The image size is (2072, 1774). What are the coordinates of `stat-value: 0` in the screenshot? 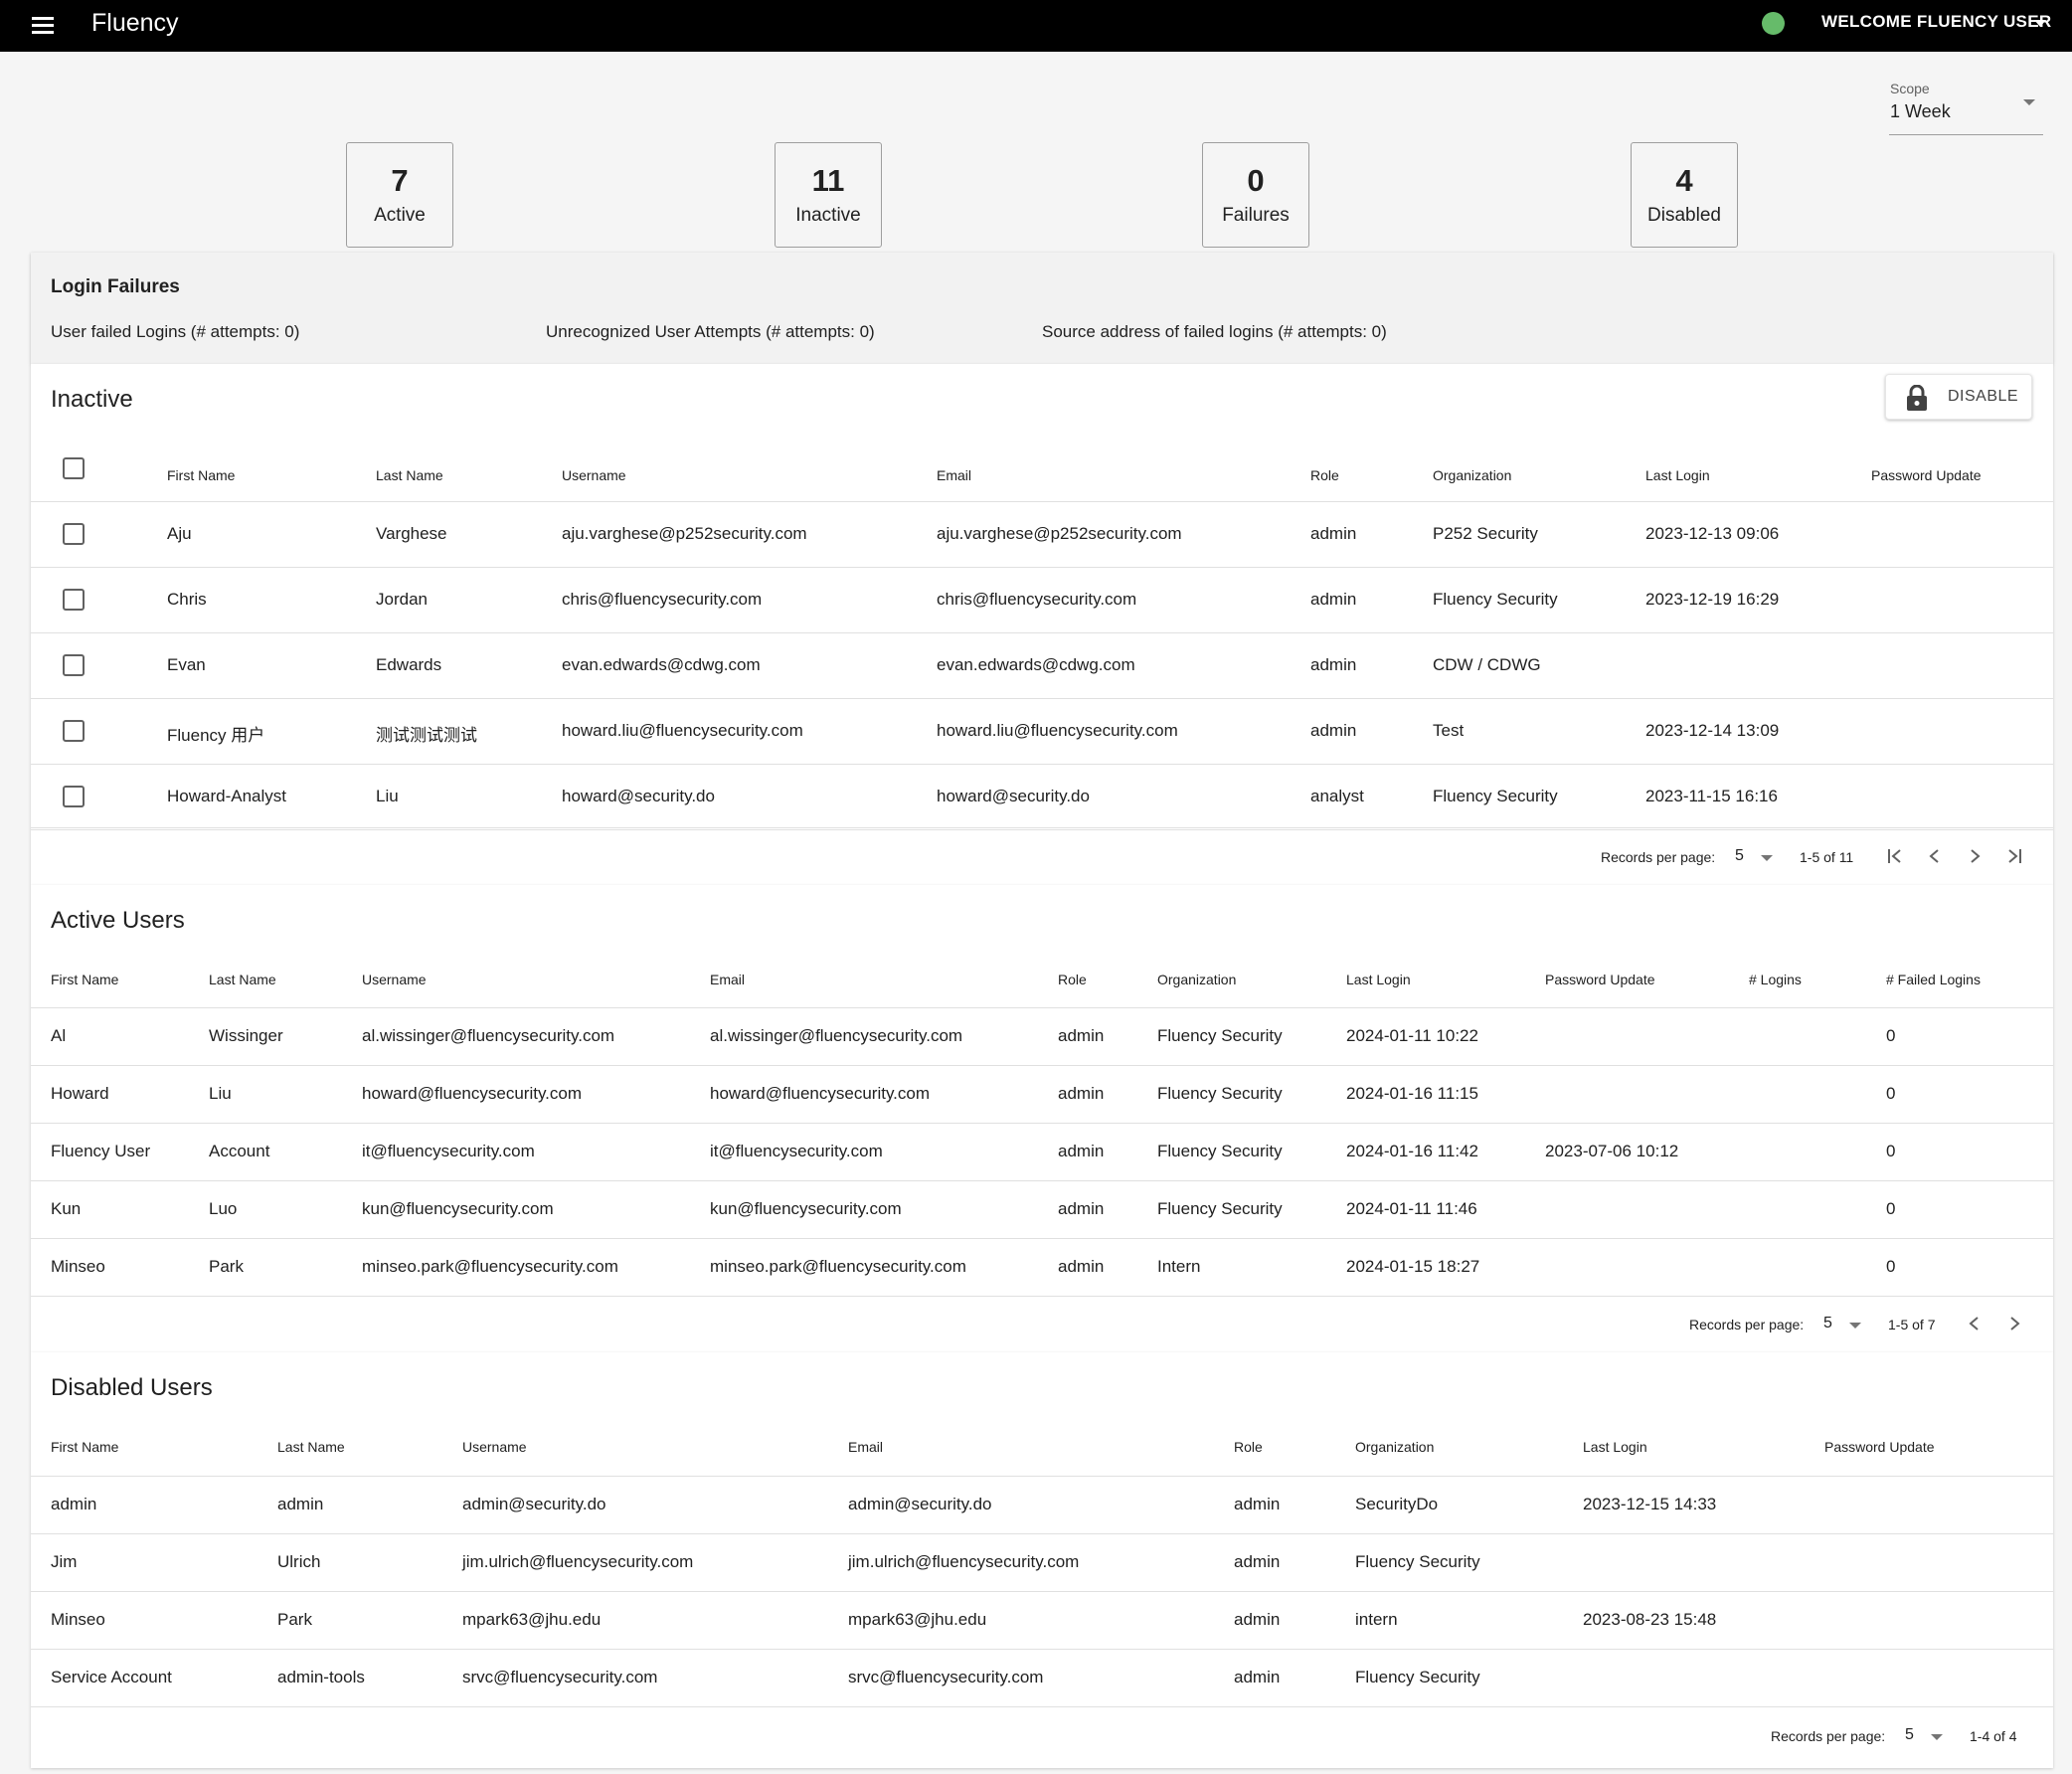 It's located at (1256, 181).